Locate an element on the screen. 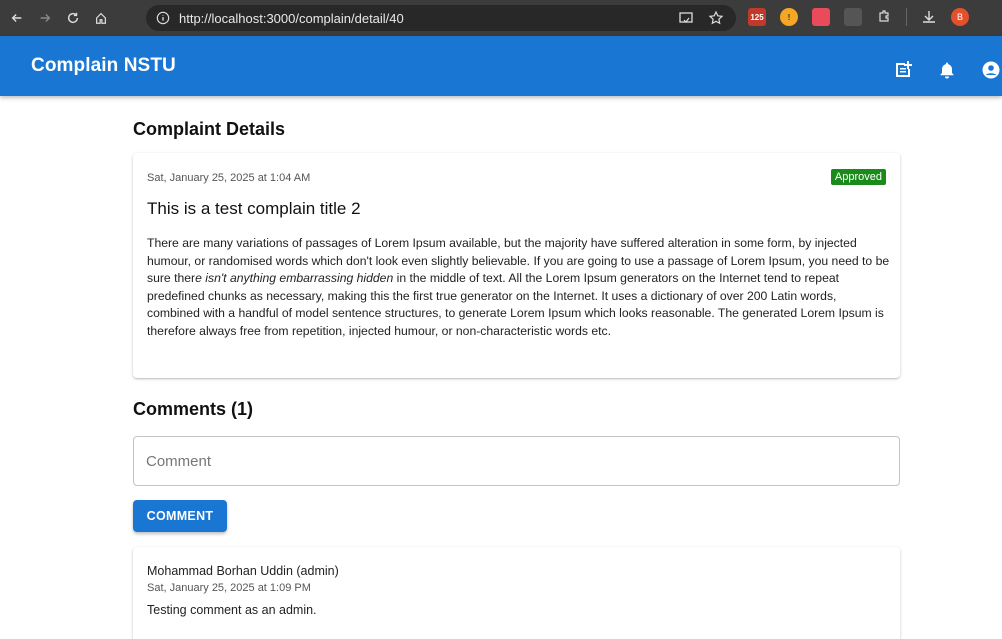 Image resolution: width=1002 pixels, height=639 pixels. arrow-left-icon is located at coordinates (16, 18).